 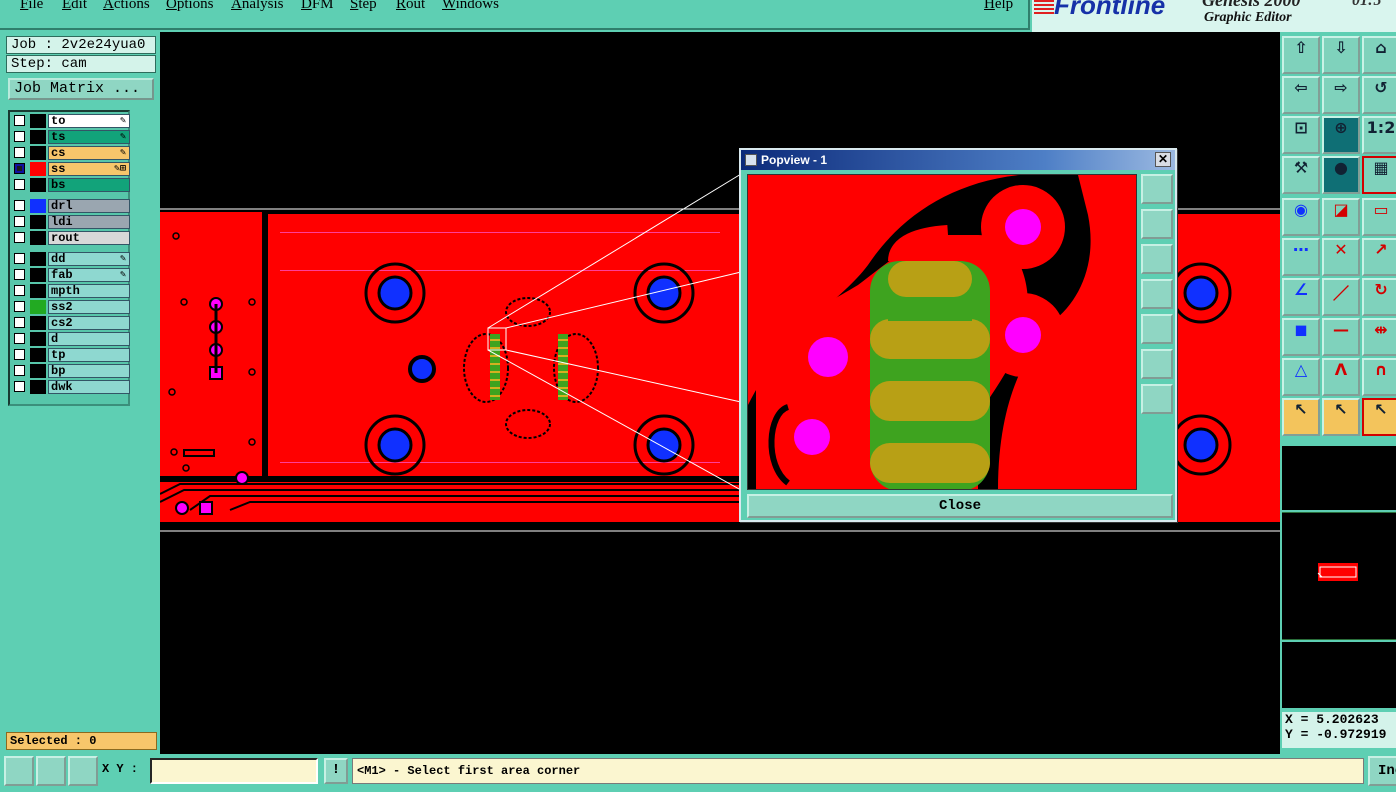 I want to click on snap-edge-icon: ◪, so click(x=1341, y=217).